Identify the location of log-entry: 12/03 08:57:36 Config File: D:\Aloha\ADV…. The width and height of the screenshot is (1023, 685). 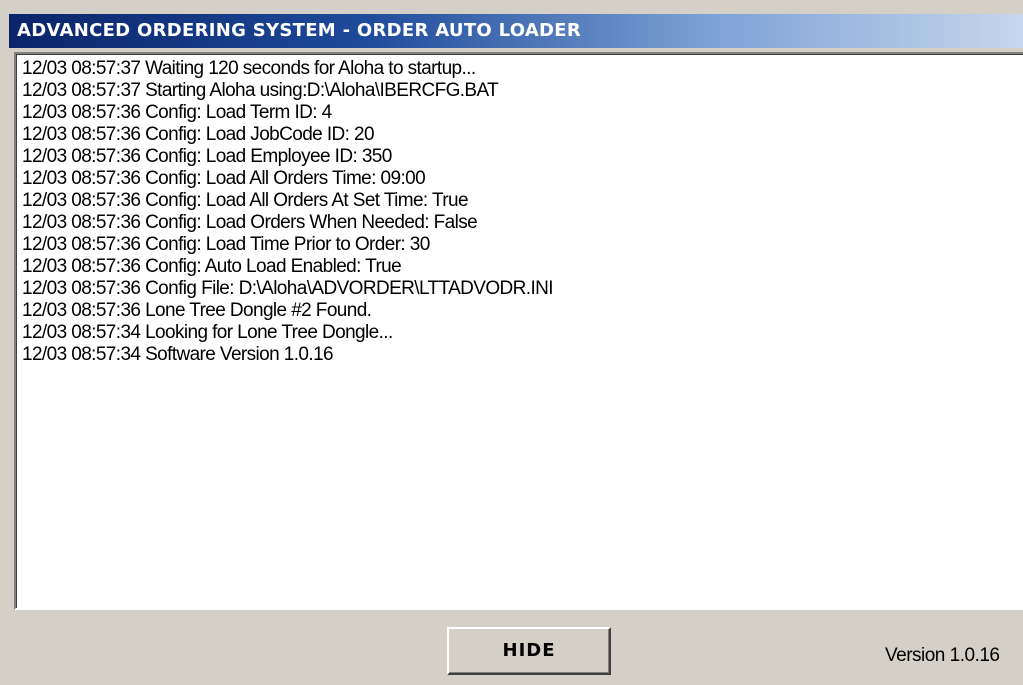
(522, 289).